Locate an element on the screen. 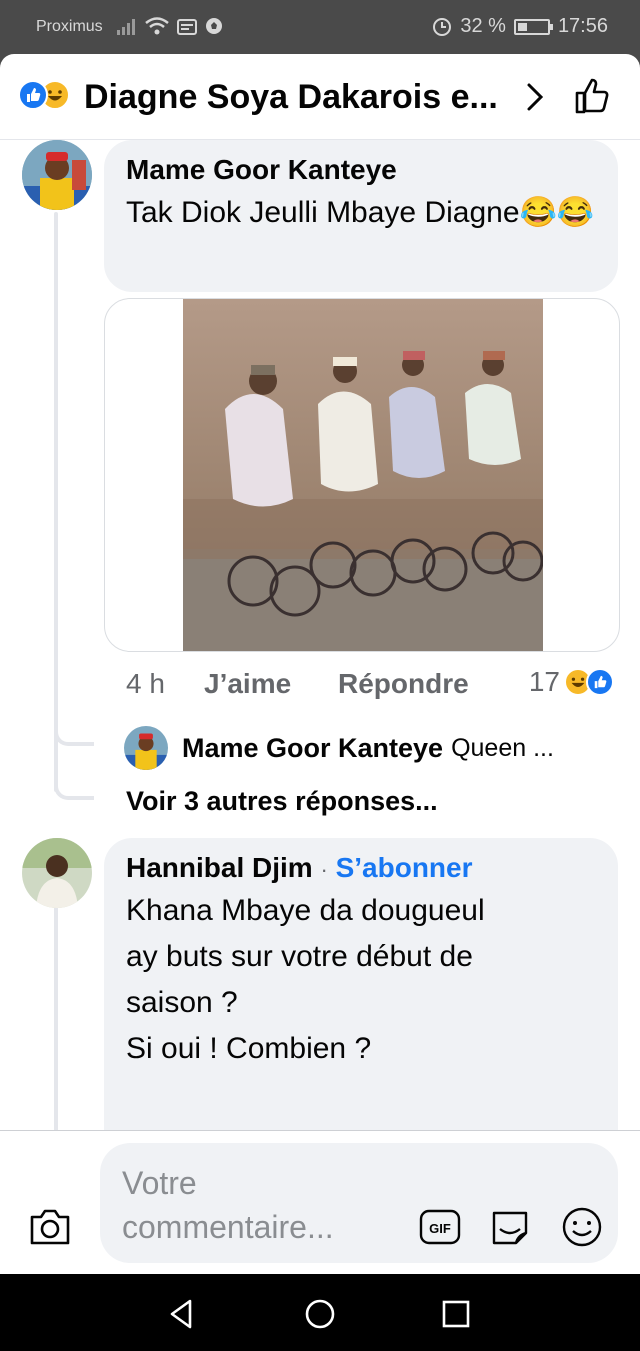 The height and width of the screenshot is (1351, 640). comment-composer: Votre commentaire... GIF is located at coordinates (320, 1202).